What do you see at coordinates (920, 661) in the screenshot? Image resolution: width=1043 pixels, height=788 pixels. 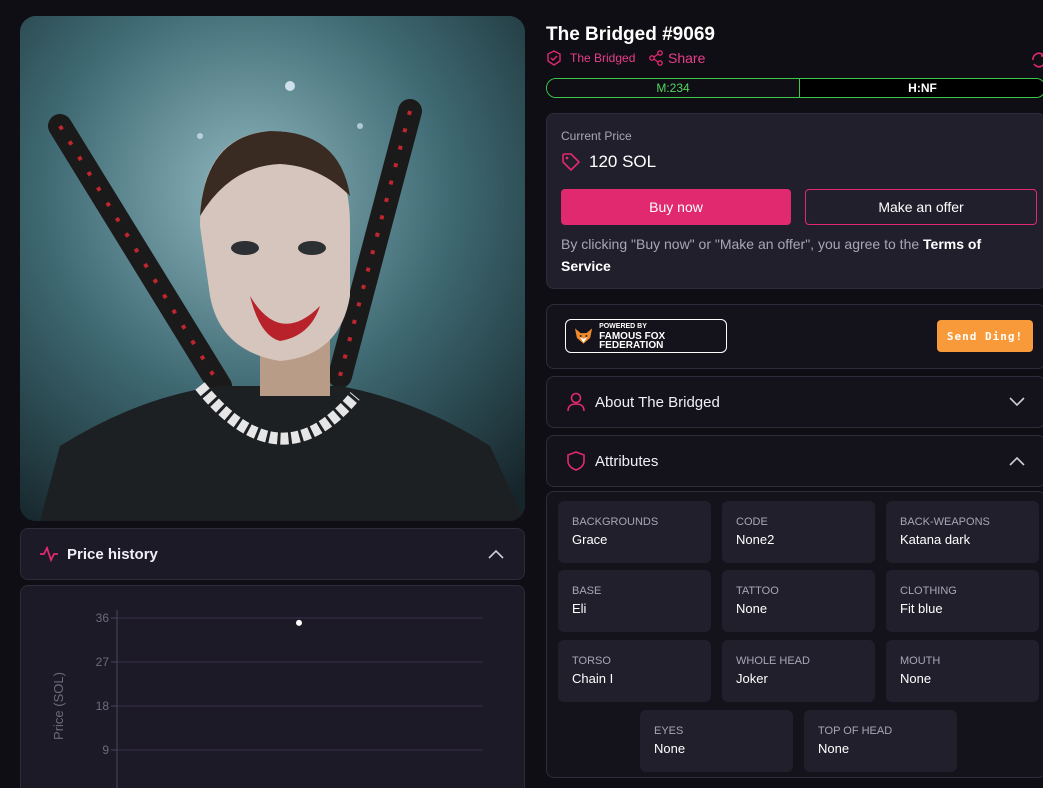 I see `attribute-key: MOUTH` at bounding box center [920, 661].